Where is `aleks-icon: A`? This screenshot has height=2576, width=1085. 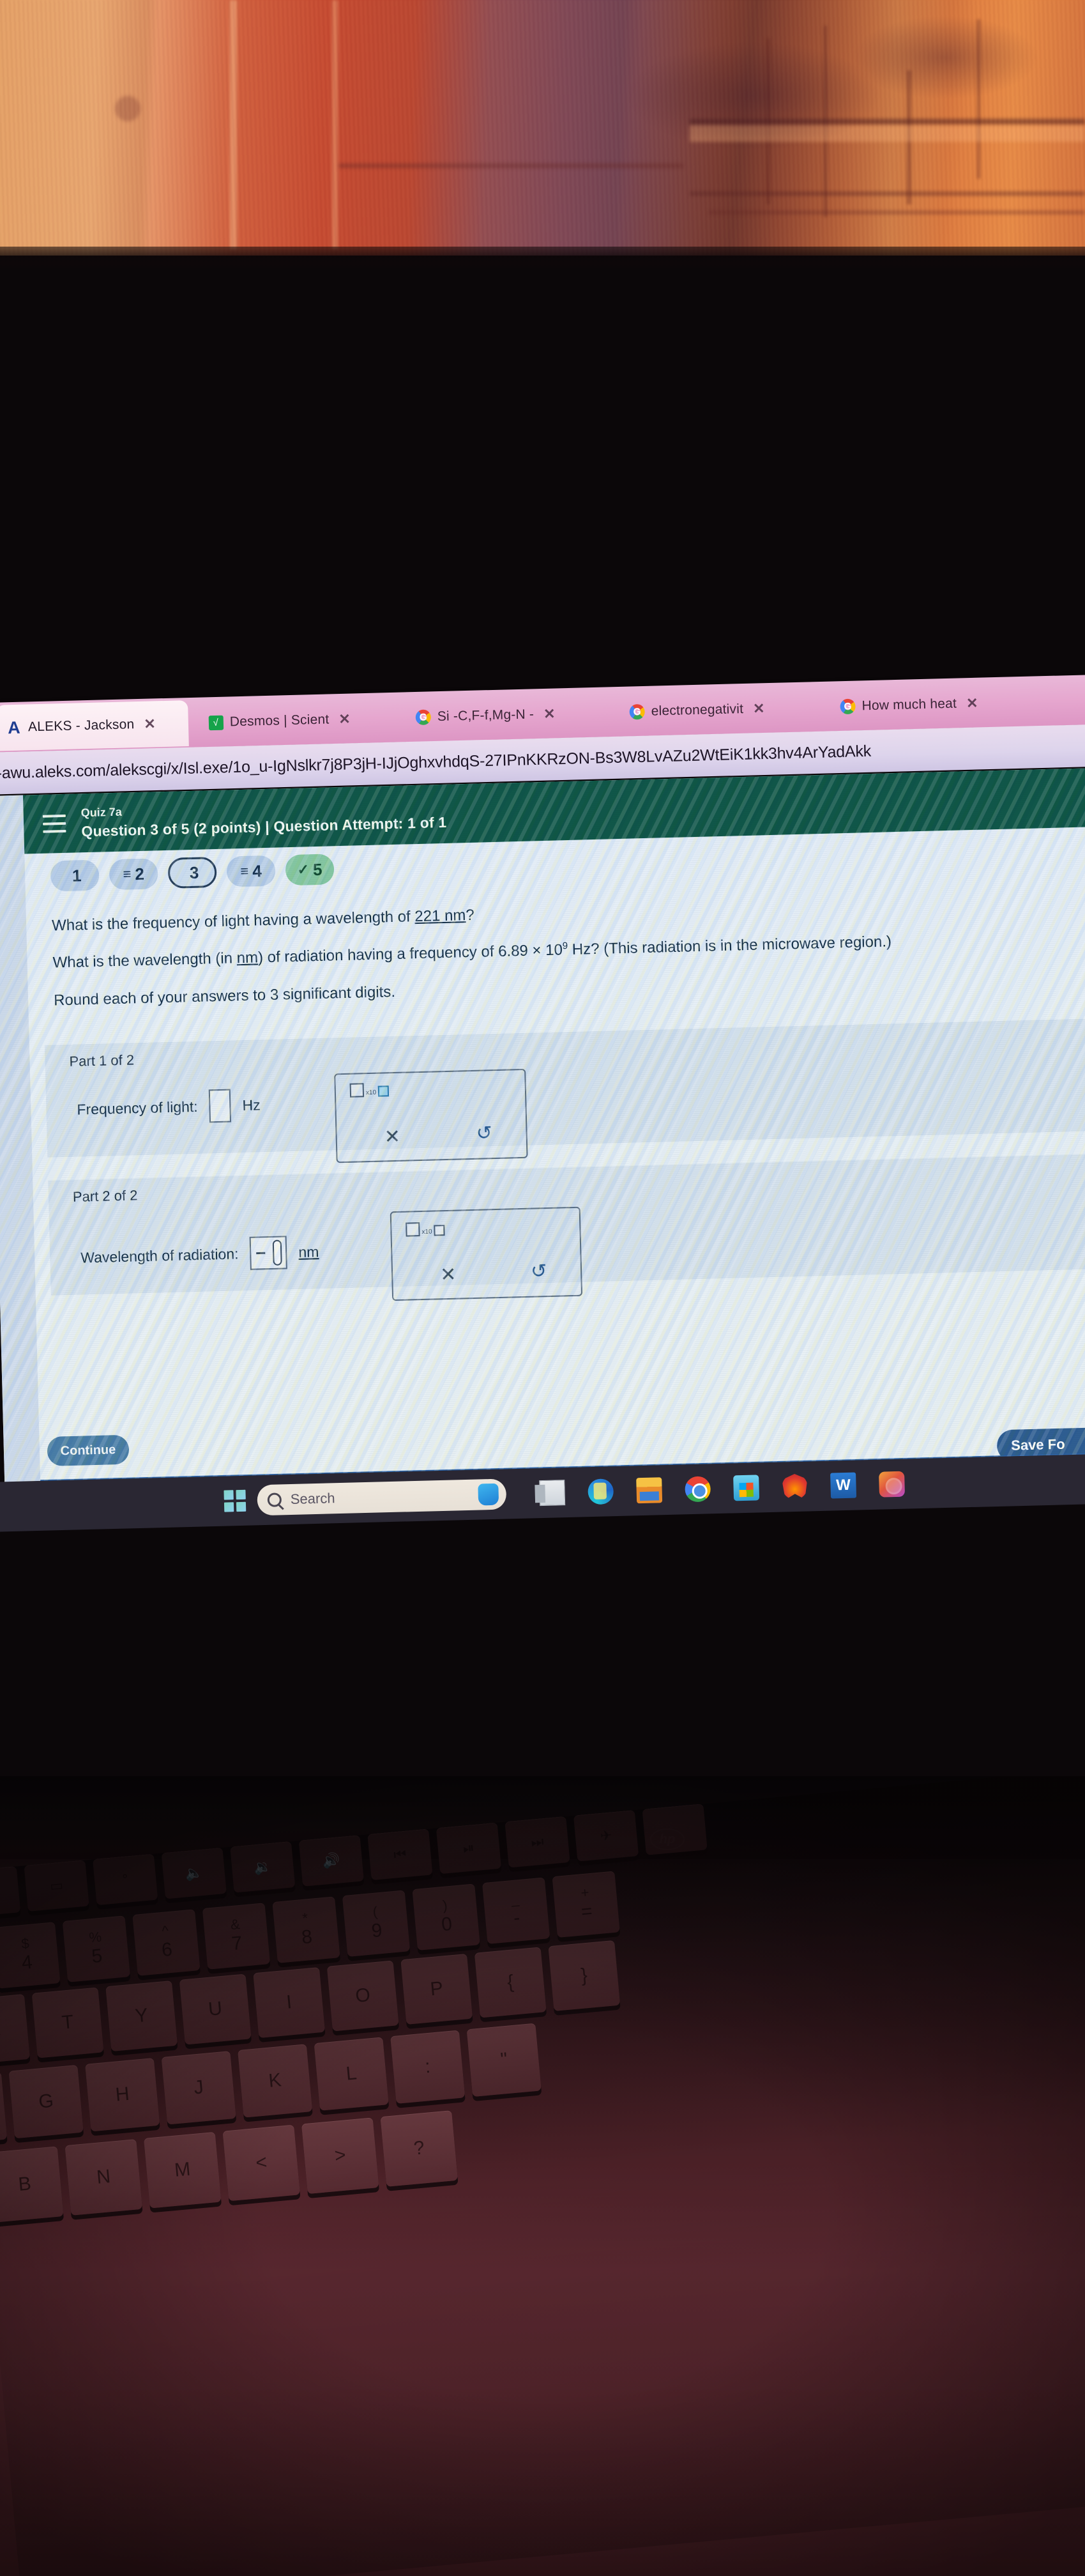
aleks-icon: A is located at coordinates (14, 727).